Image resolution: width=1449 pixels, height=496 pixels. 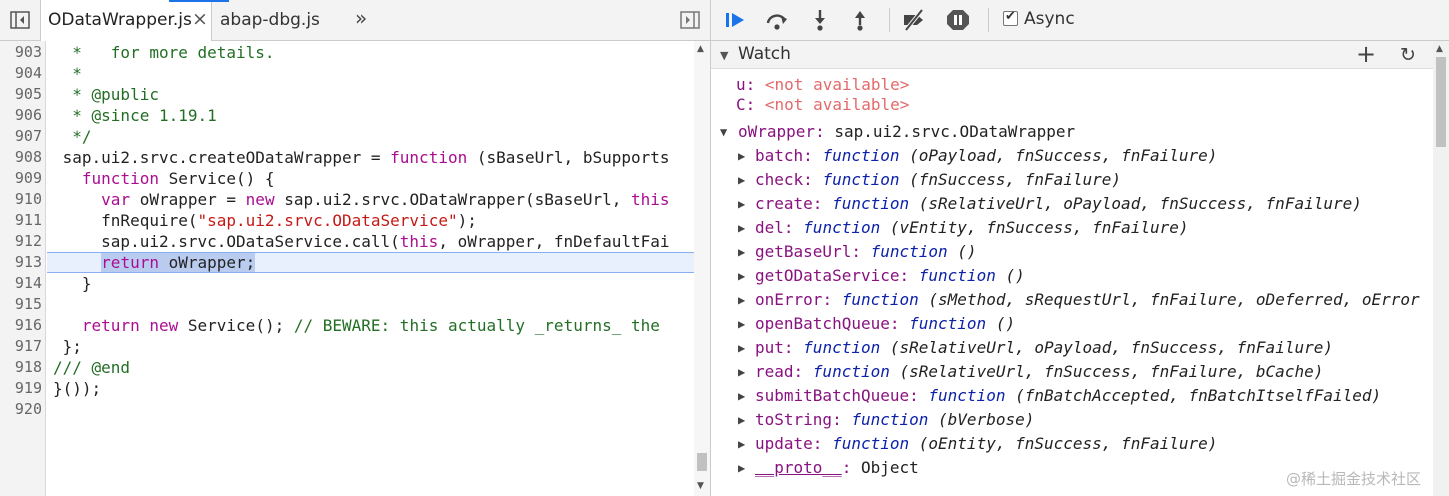 What do you see at coordinates (270, 20) in the screenshot?
I see `tab-abap-dbg: abap-dbg.js` at bounding box center [270, 20].